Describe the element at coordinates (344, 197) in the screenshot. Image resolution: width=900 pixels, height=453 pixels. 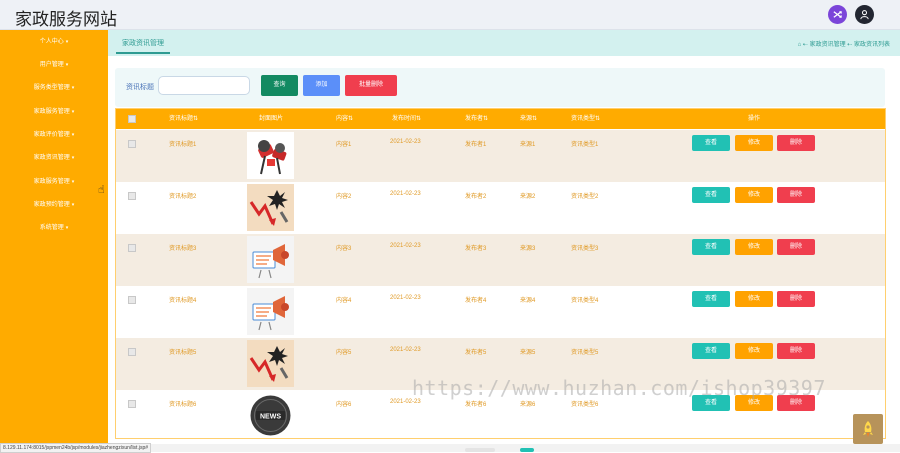
I see `cell-content: 内容2` at that location.